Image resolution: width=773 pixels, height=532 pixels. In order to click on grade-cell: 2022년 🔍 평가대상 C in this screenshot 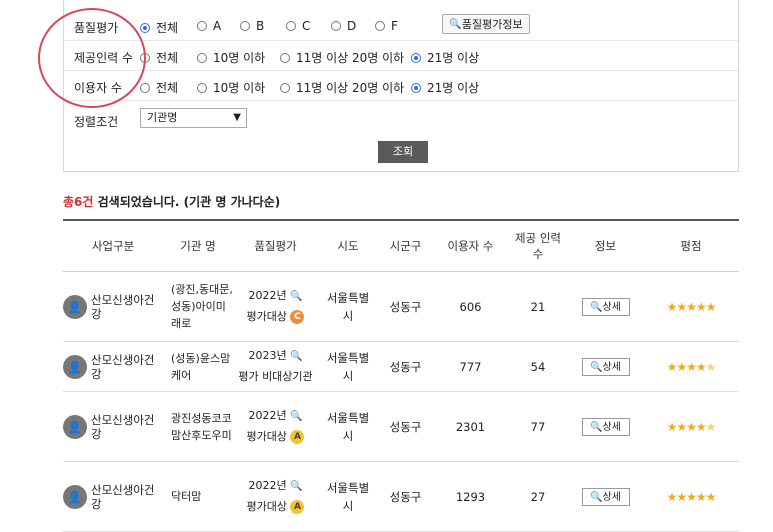, I will do `click(275, 306)`.